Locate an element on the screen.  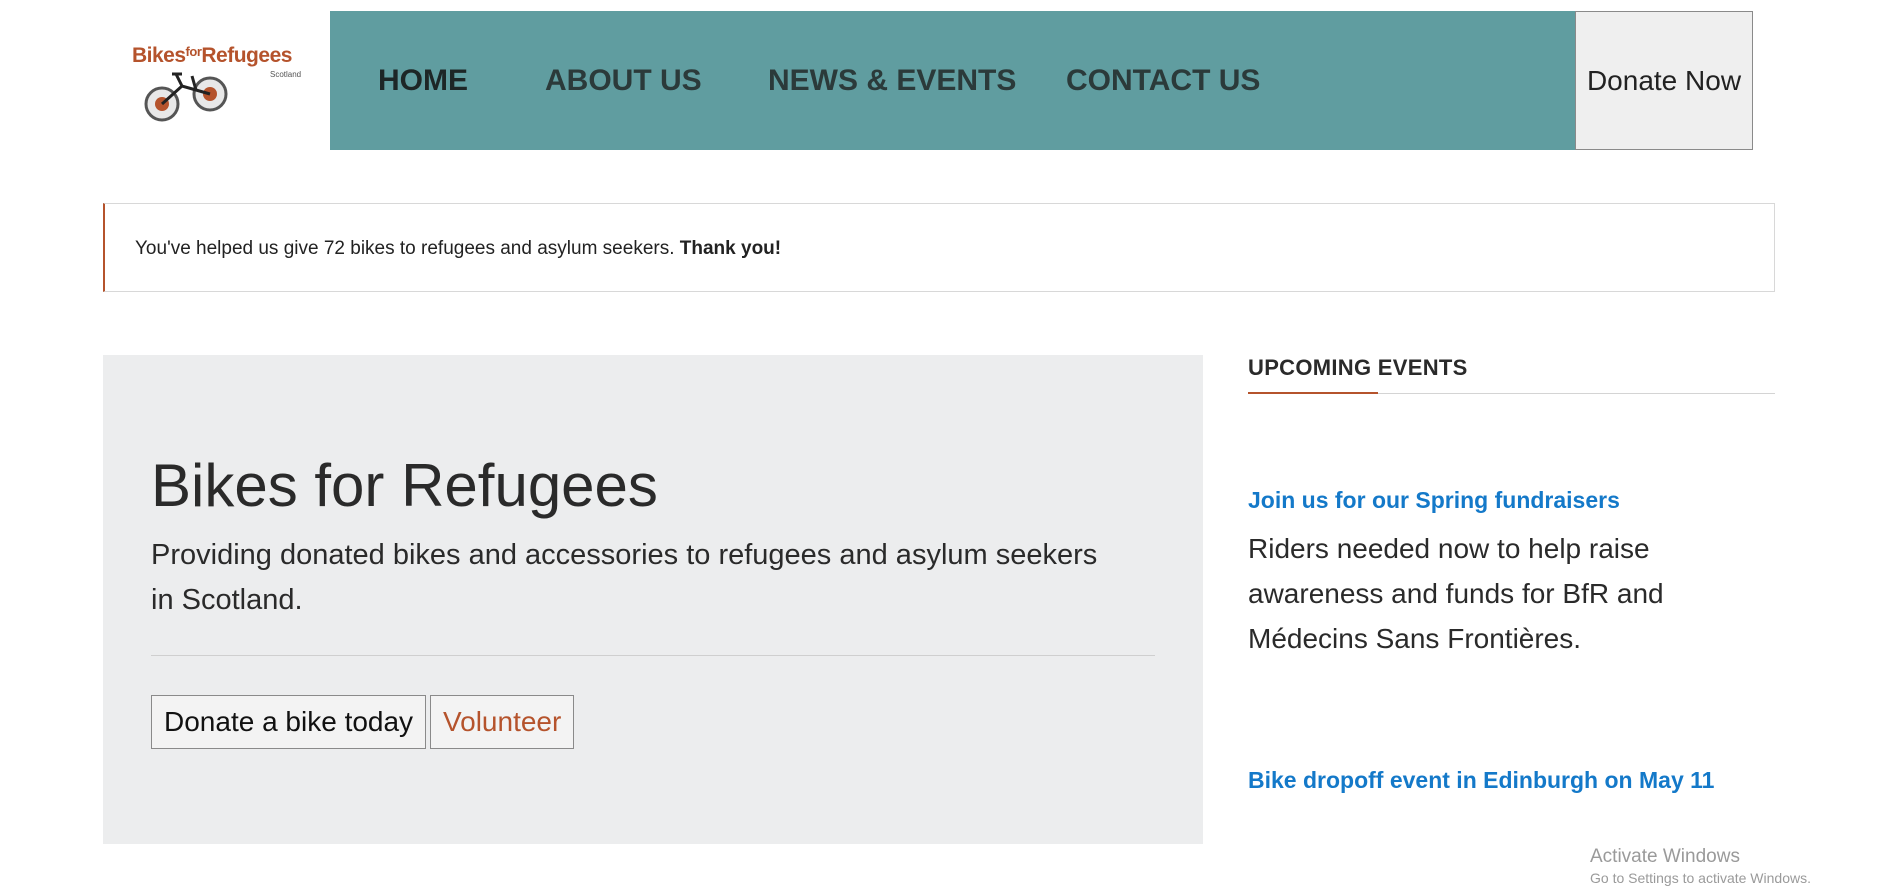
logo-text-region: Scotland is located at coordinates (286, 74).